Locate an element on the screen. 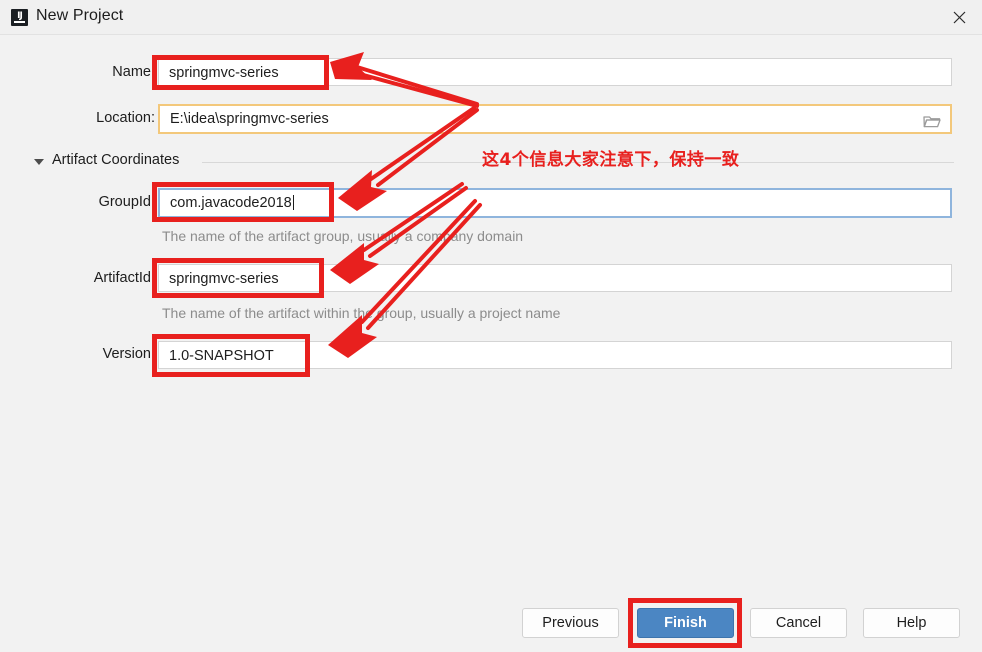  artifact-coordinates-label: Artifact Coordinates is located at coordinates (116, 160).